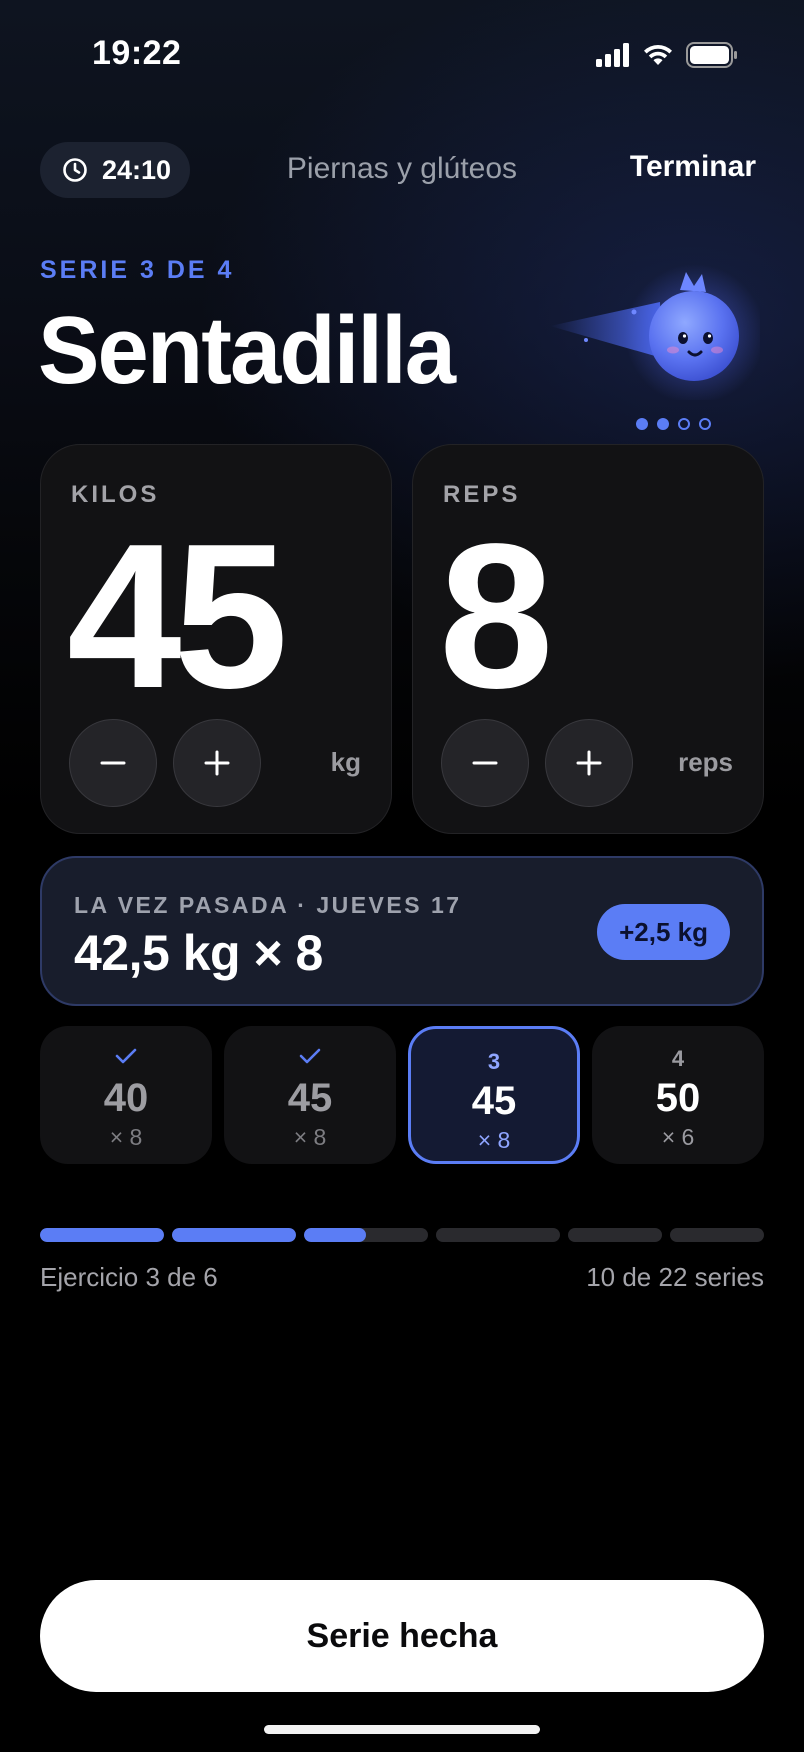 Image resolution: width=804 pixels, height=1752 pixels. I want to click on set-tile-3-current: 3 45 × 8, so click(494, 1095).